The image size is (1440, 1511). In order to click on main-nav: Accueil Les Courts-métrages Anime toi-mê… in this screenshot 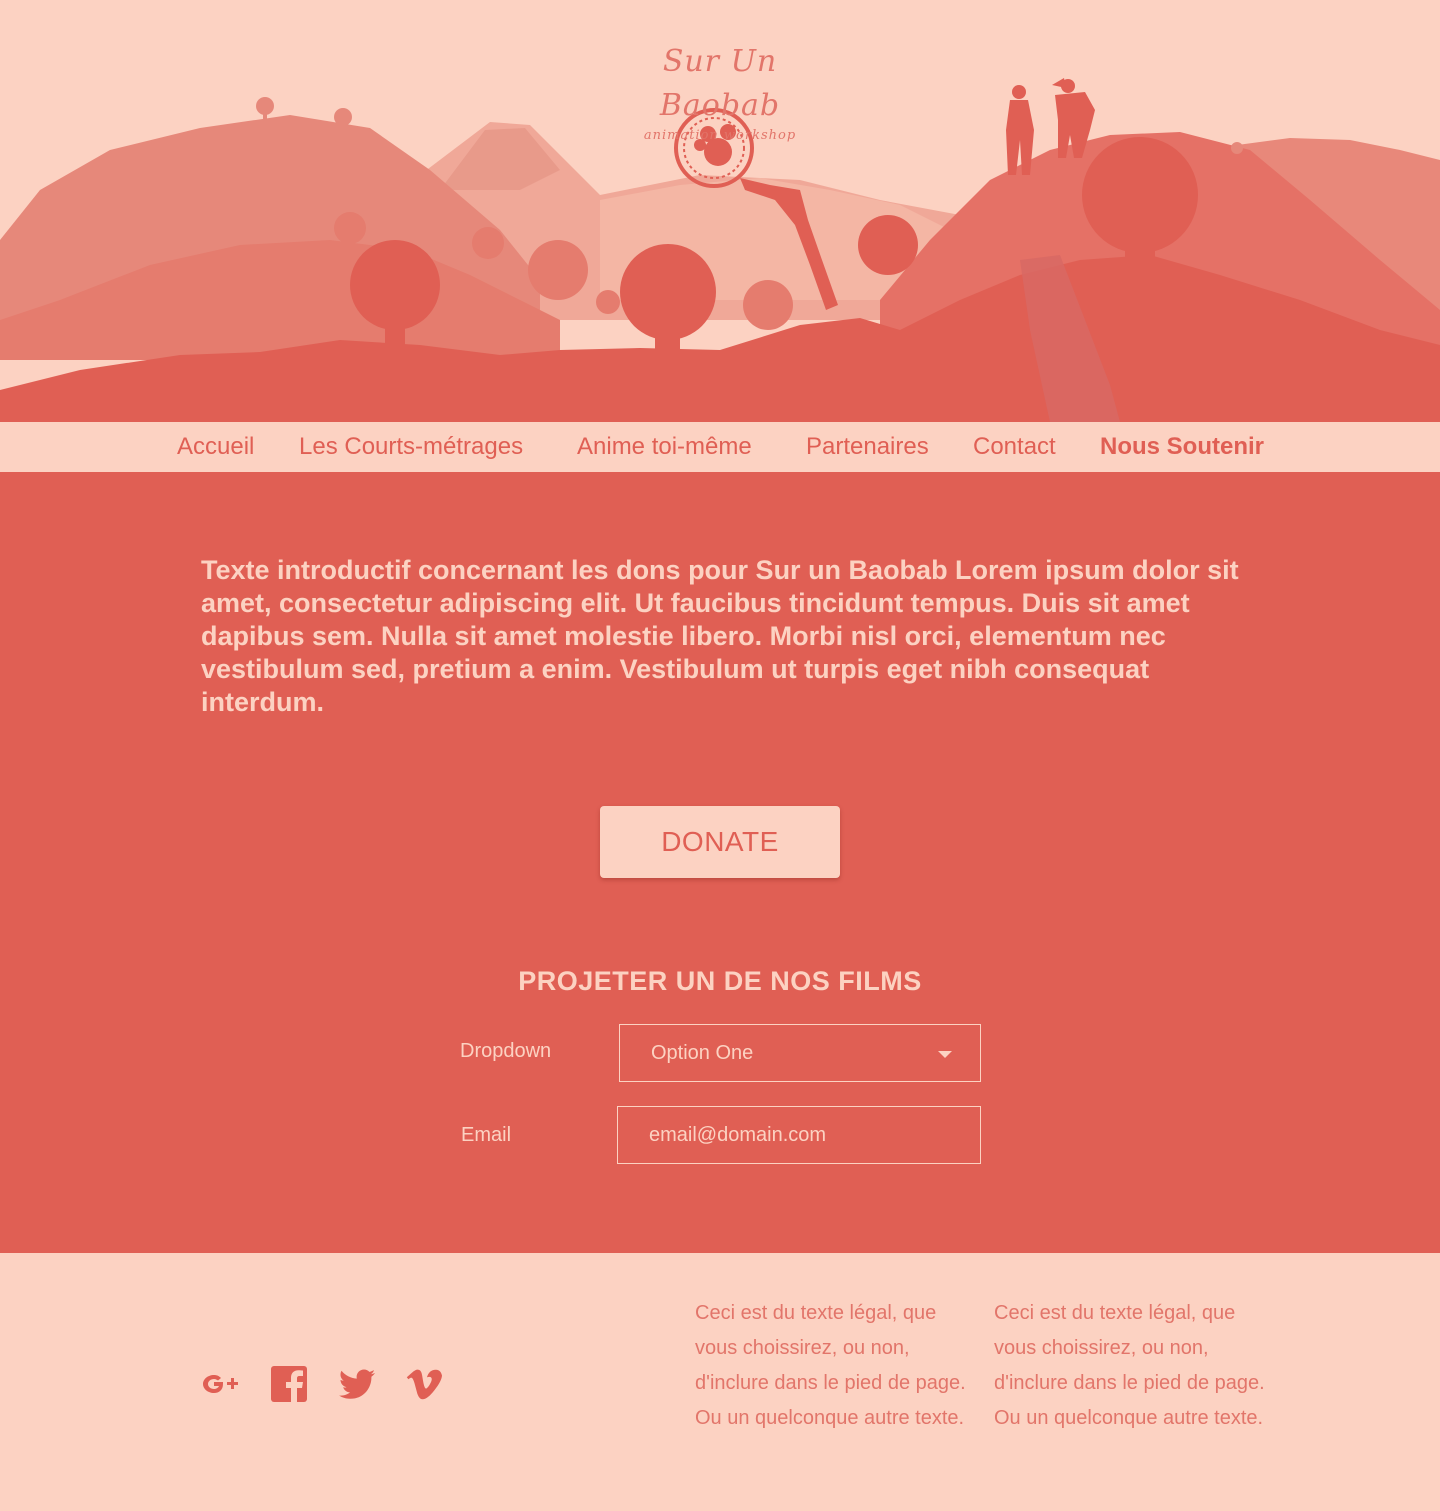, I will do `click(720, 447)`.